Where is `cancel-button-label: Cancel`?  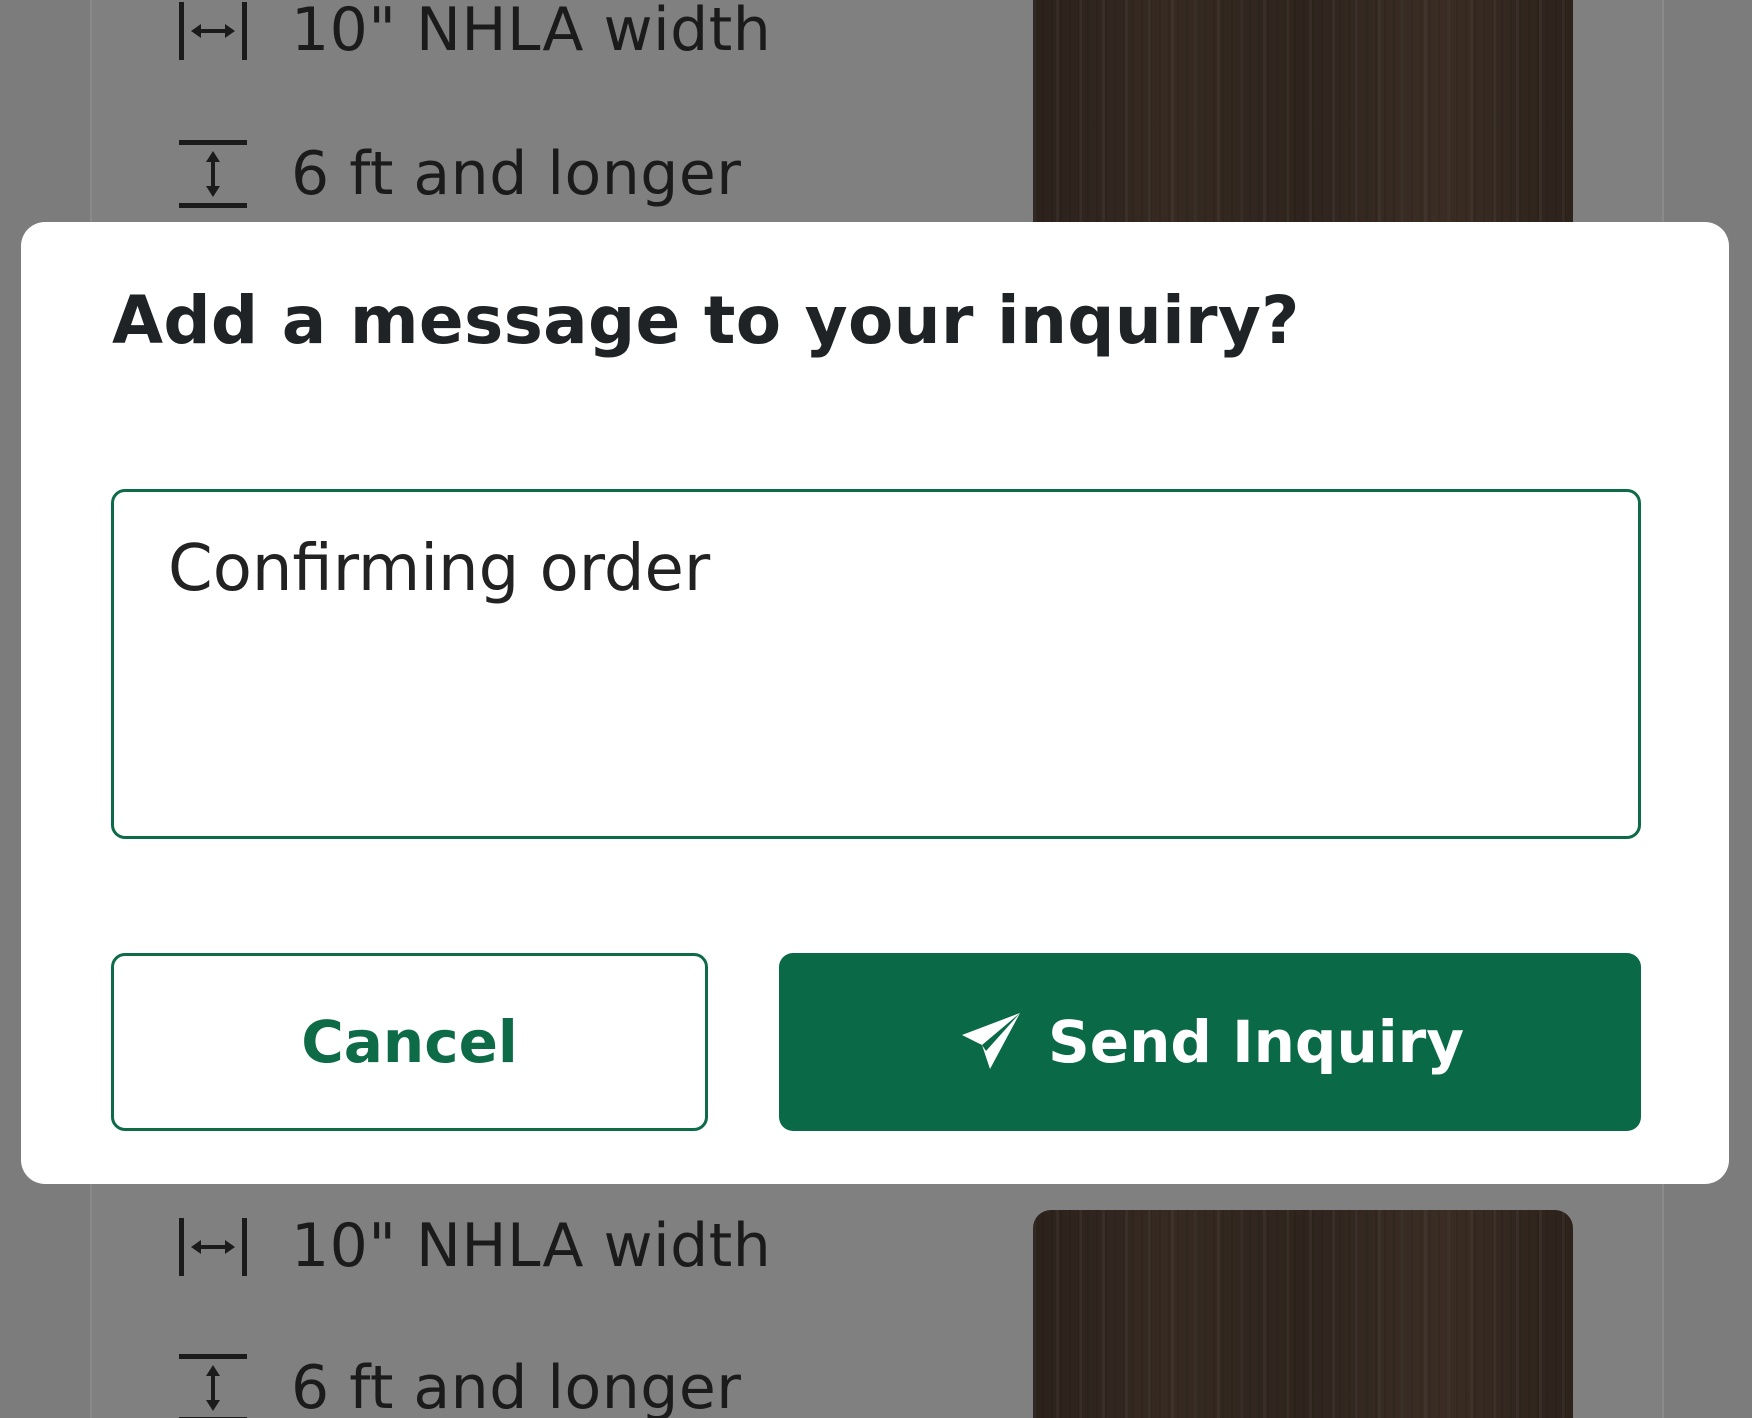 cancel-button-label: Cancel is located at coordinates (409, 1042).